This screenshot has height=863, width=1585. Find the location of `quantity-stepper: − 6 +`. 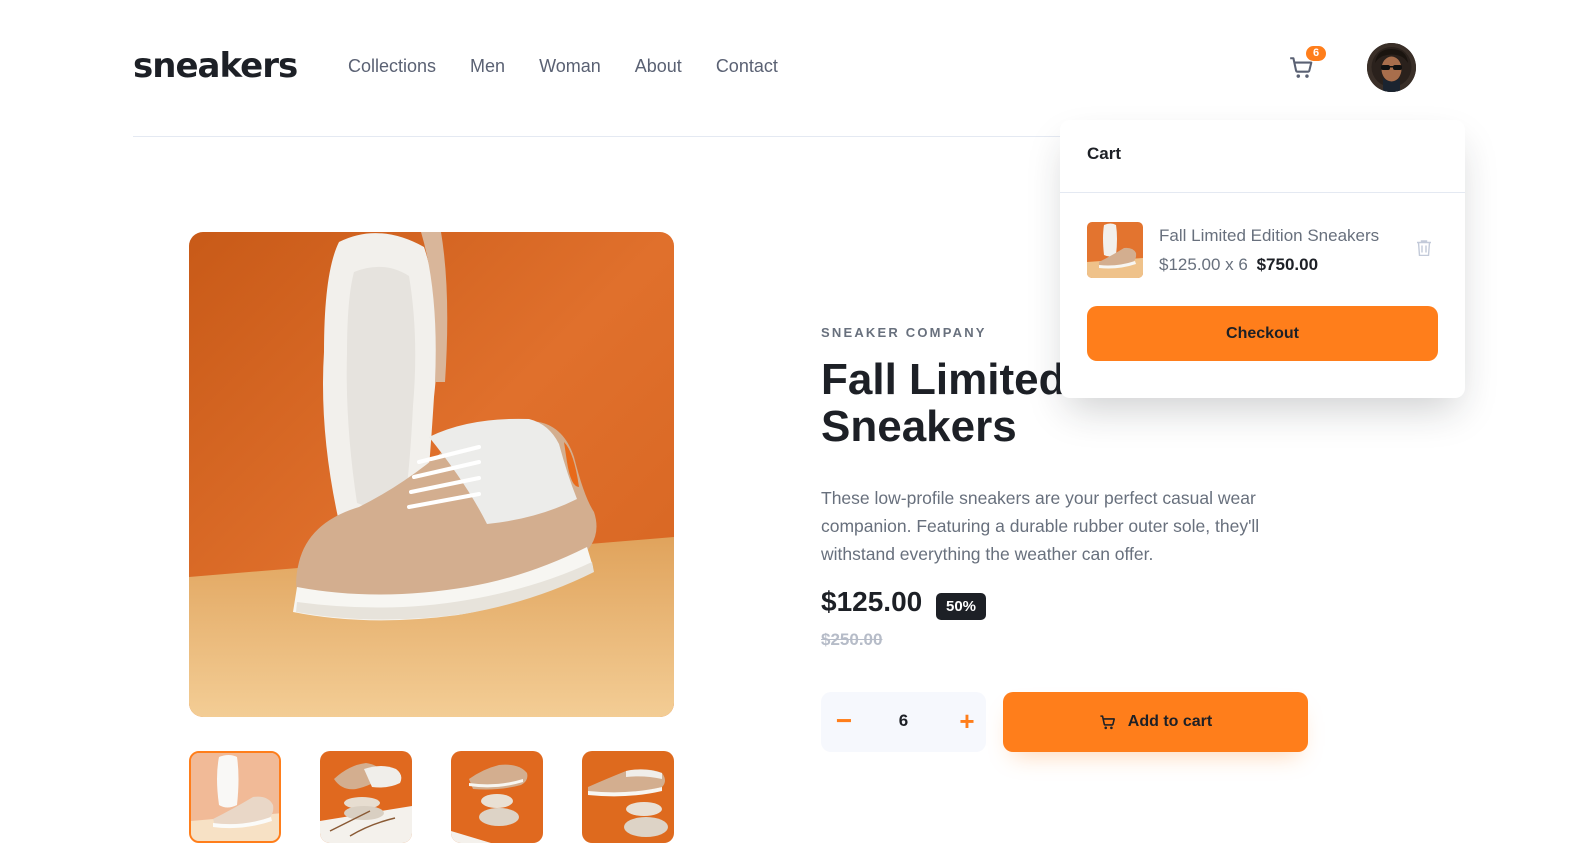

quantity-stepper: − 6 + is located at coordinates (903, 722).